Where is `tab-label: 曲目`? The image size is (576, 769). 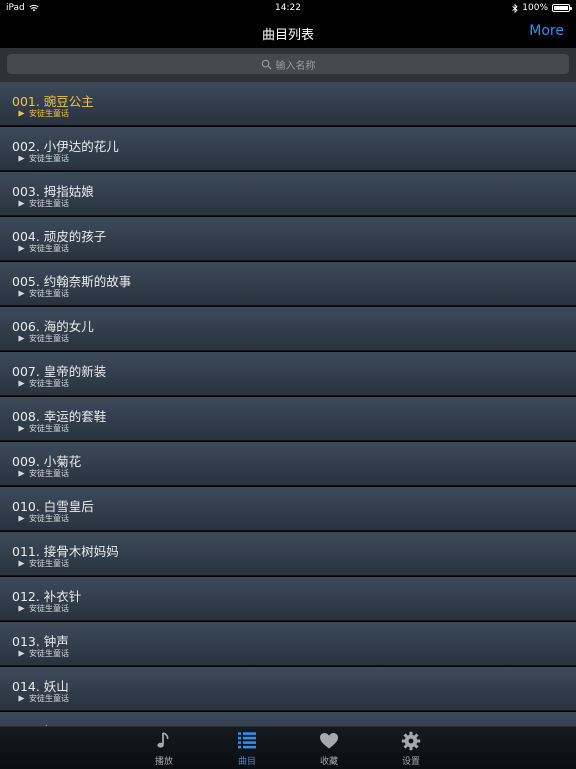 tab-label: 曲目 is located at coordinates (246, 762).